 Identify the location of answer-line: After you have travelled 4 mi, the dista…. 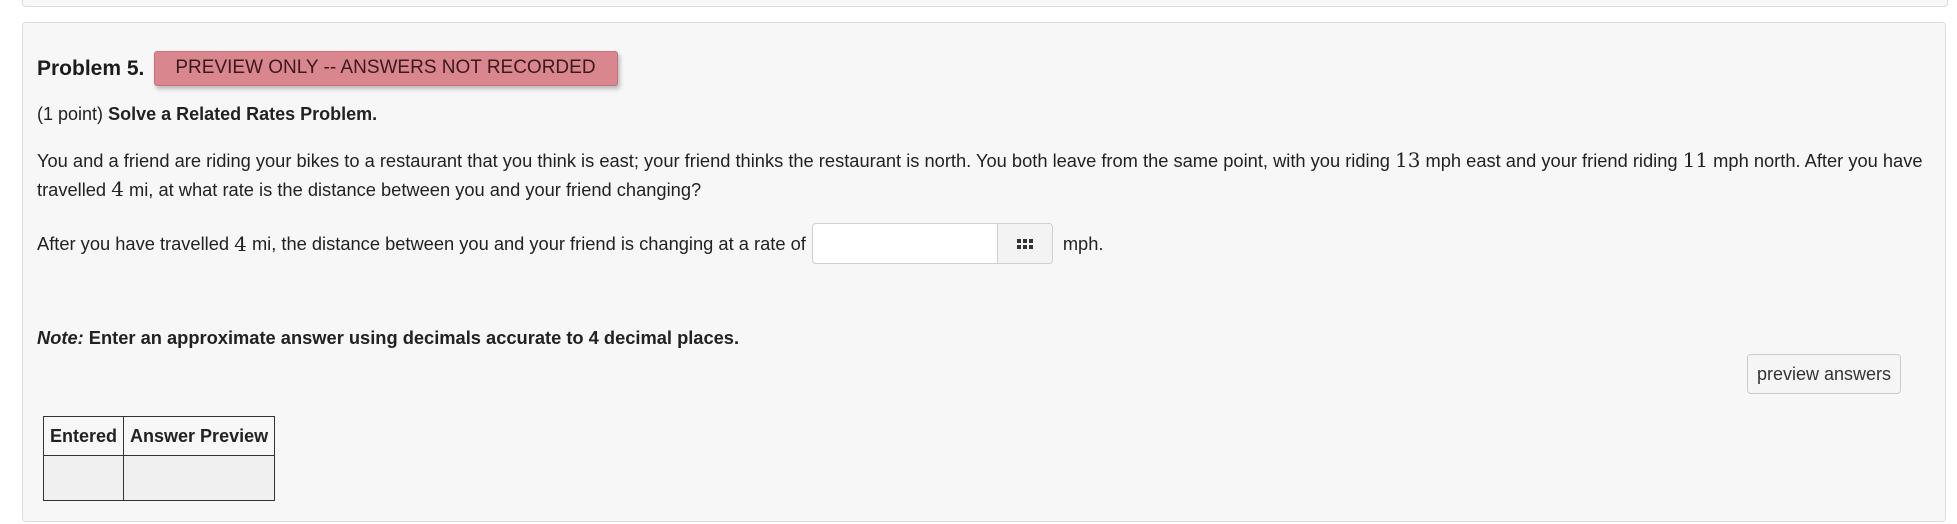
(570, 243).